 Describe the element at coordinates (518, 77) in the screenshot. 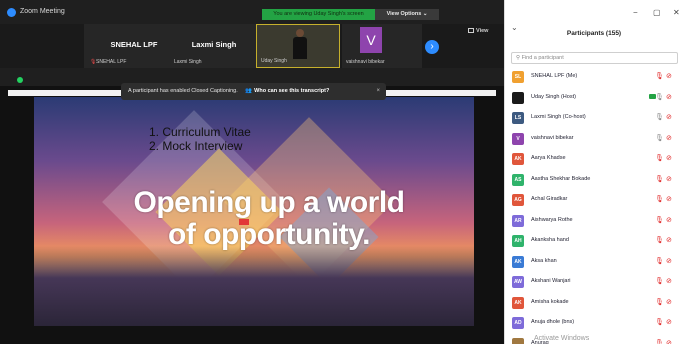

I see `avatar: SL` at that location.